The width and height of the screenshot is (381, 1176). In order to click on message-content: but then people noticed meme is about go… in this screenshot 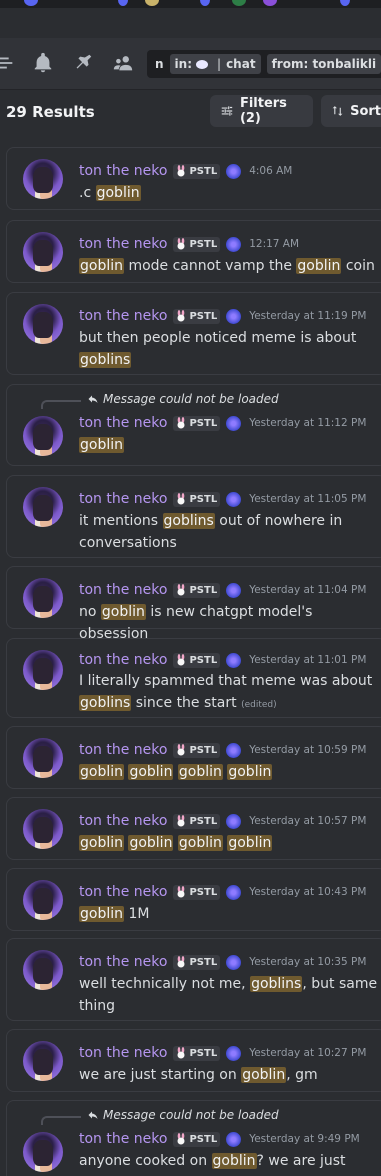, I will do `click(229, 349)`.